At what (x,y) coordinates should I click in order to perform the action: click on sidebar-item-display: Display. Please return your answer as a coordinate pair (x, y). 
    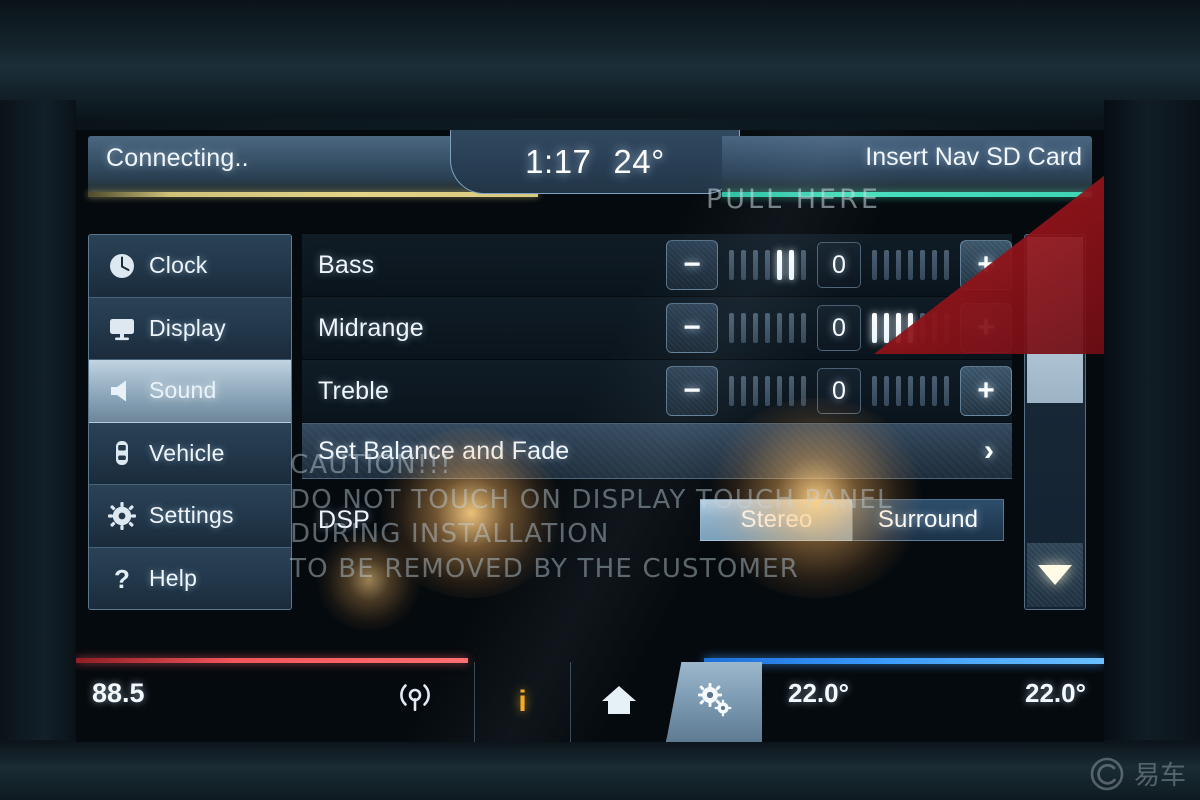
    Looking at the image, I should click on (190, 328).